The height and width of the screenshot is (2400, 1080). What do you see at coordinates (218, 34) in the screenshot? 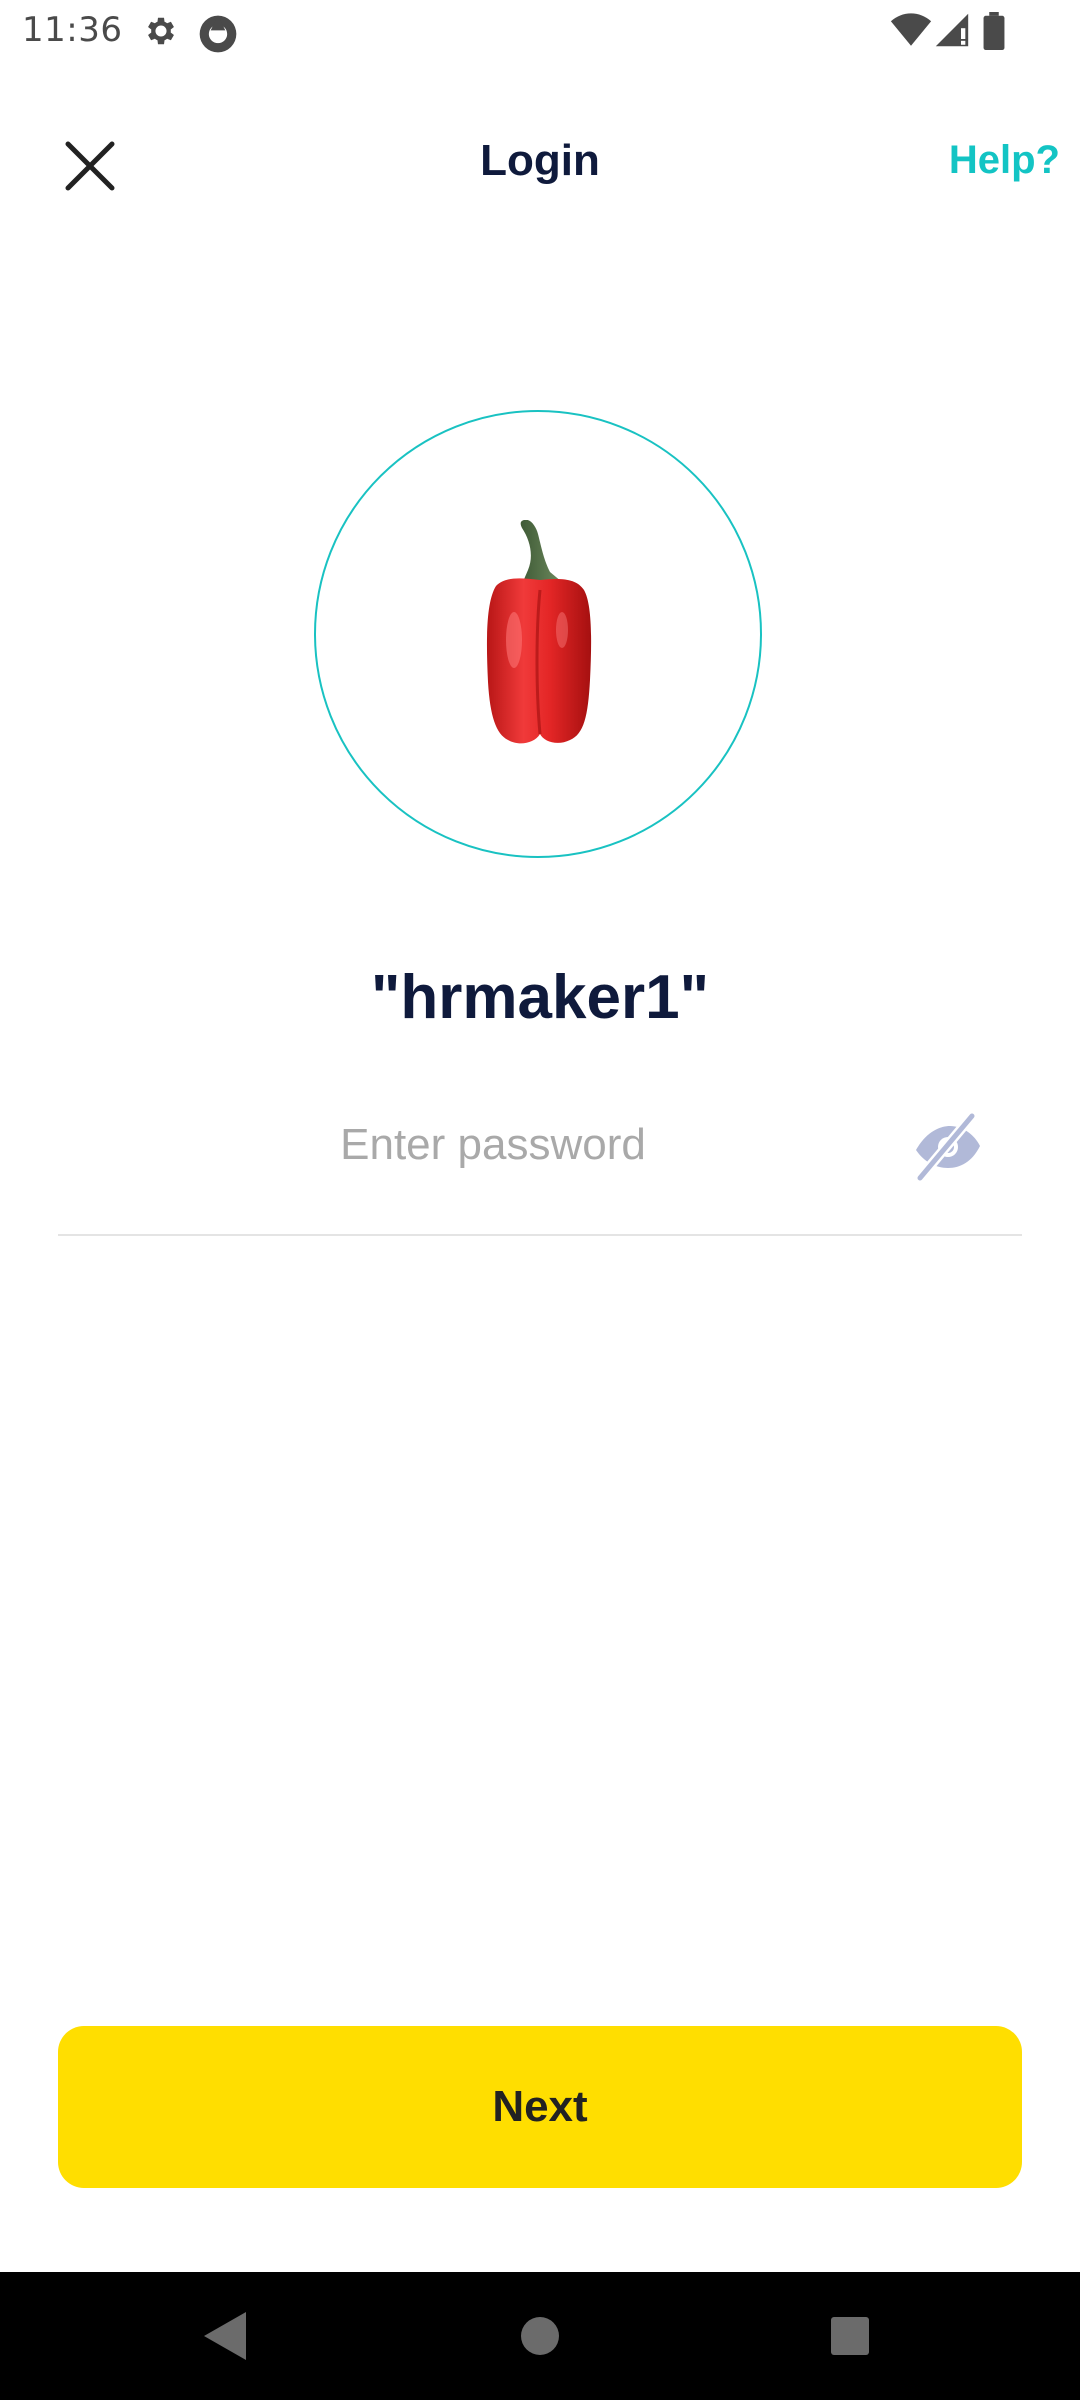
I see `sync-icon` at bounding box center [218, 34].